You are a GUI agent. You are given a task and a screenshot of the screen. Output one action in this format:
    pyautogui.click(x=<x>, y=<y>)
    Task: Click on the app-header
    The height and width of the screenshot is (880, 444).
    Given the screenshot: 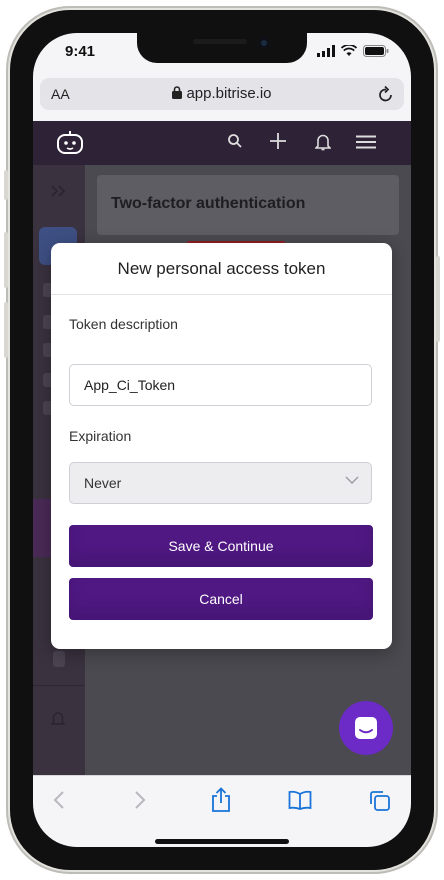 What is the action you would take?
    pyautogui.click(x=222, y=143)
    